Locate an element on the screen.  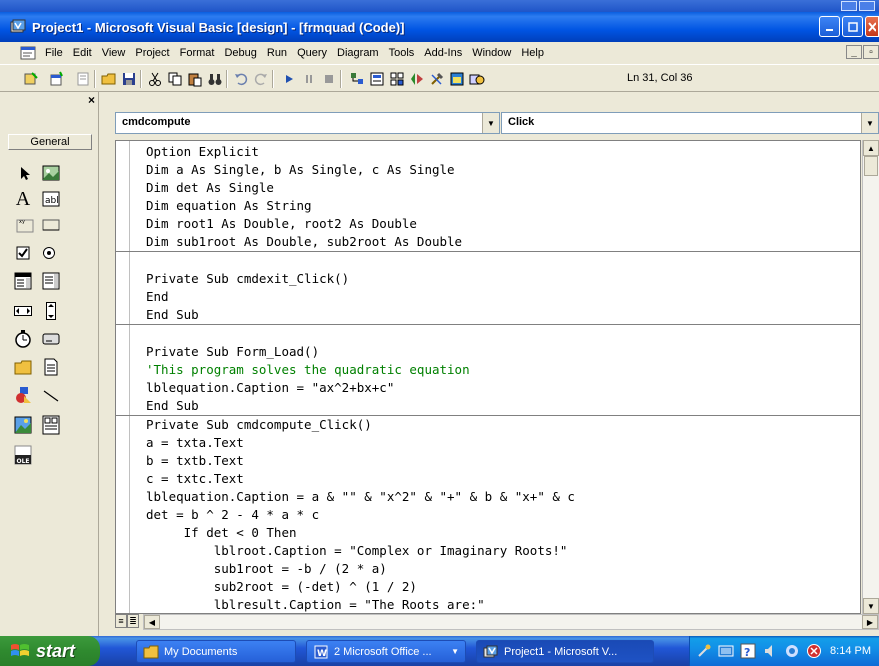
network-tray-icon is located at coordinates (726, 651).